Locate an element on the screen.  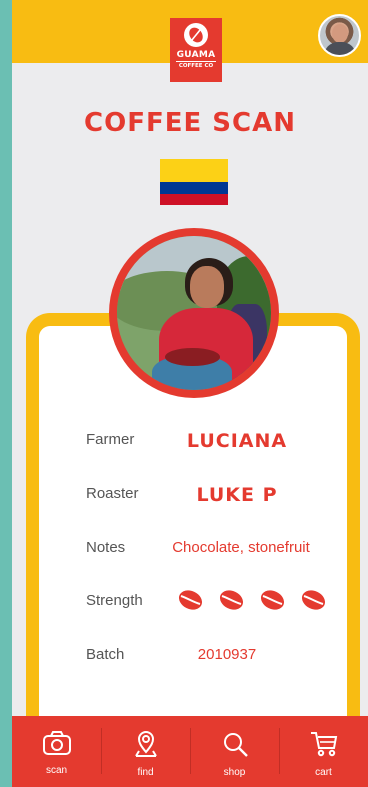
batch-value: 2010937 is located at coordinates (227, 654).